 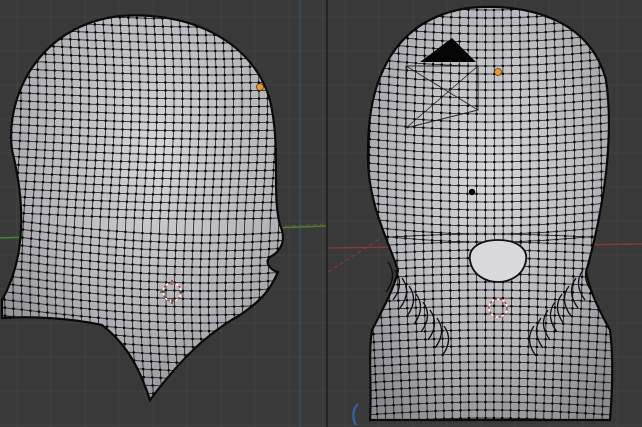 What do you see at coordinates (353, 256) in the screenshot?
I see `axis-x-dash` at bounding box center [353, 256].